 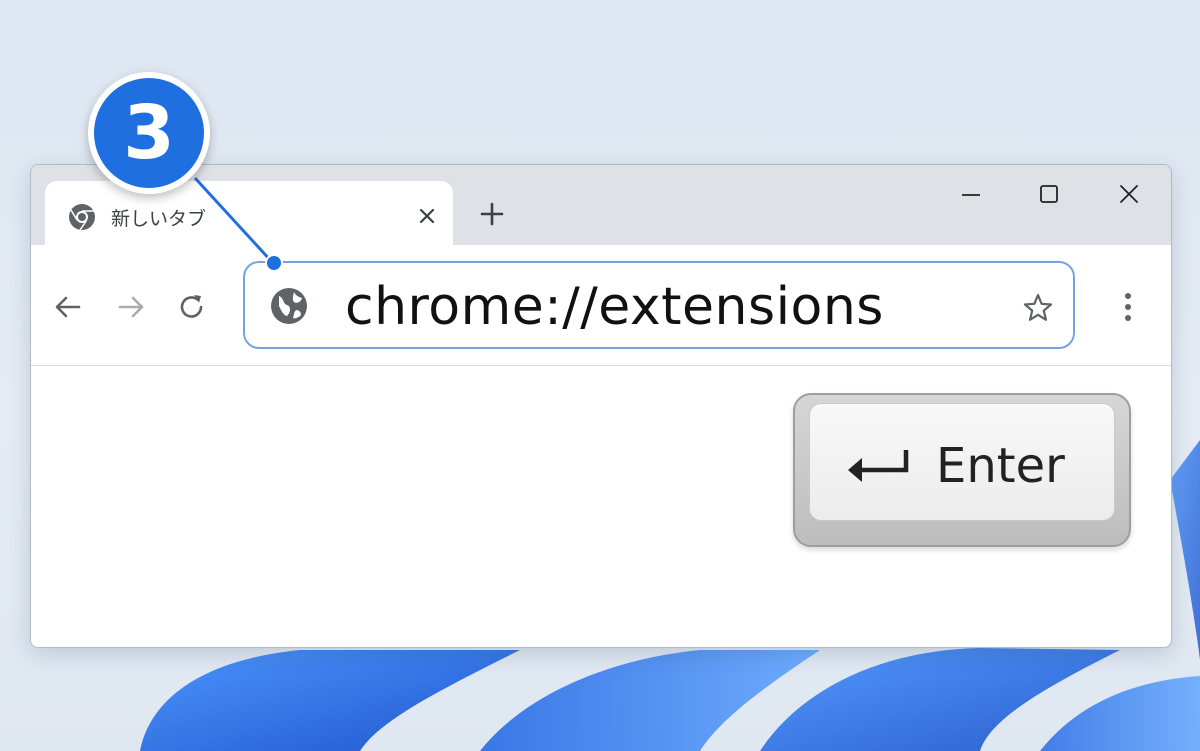 What do you see at coordinates (82, 217) in the screenshot?
I see `chrome-icon` at bounding box center [82, 217].